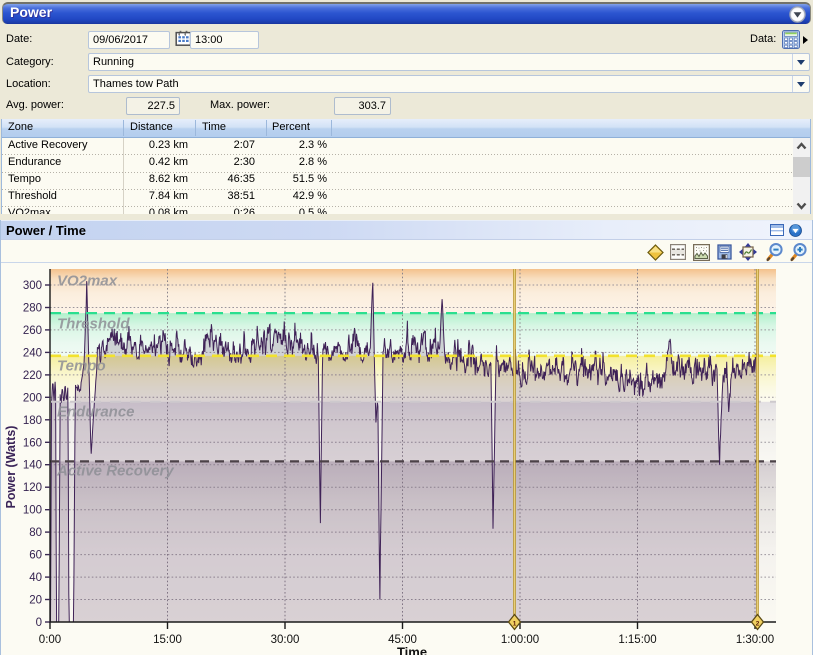 The width and height of the screenshot is (813, 655). Describe the element at coordinates (32, 331) in the screenshot. I see `svg-text: 260` at that location.